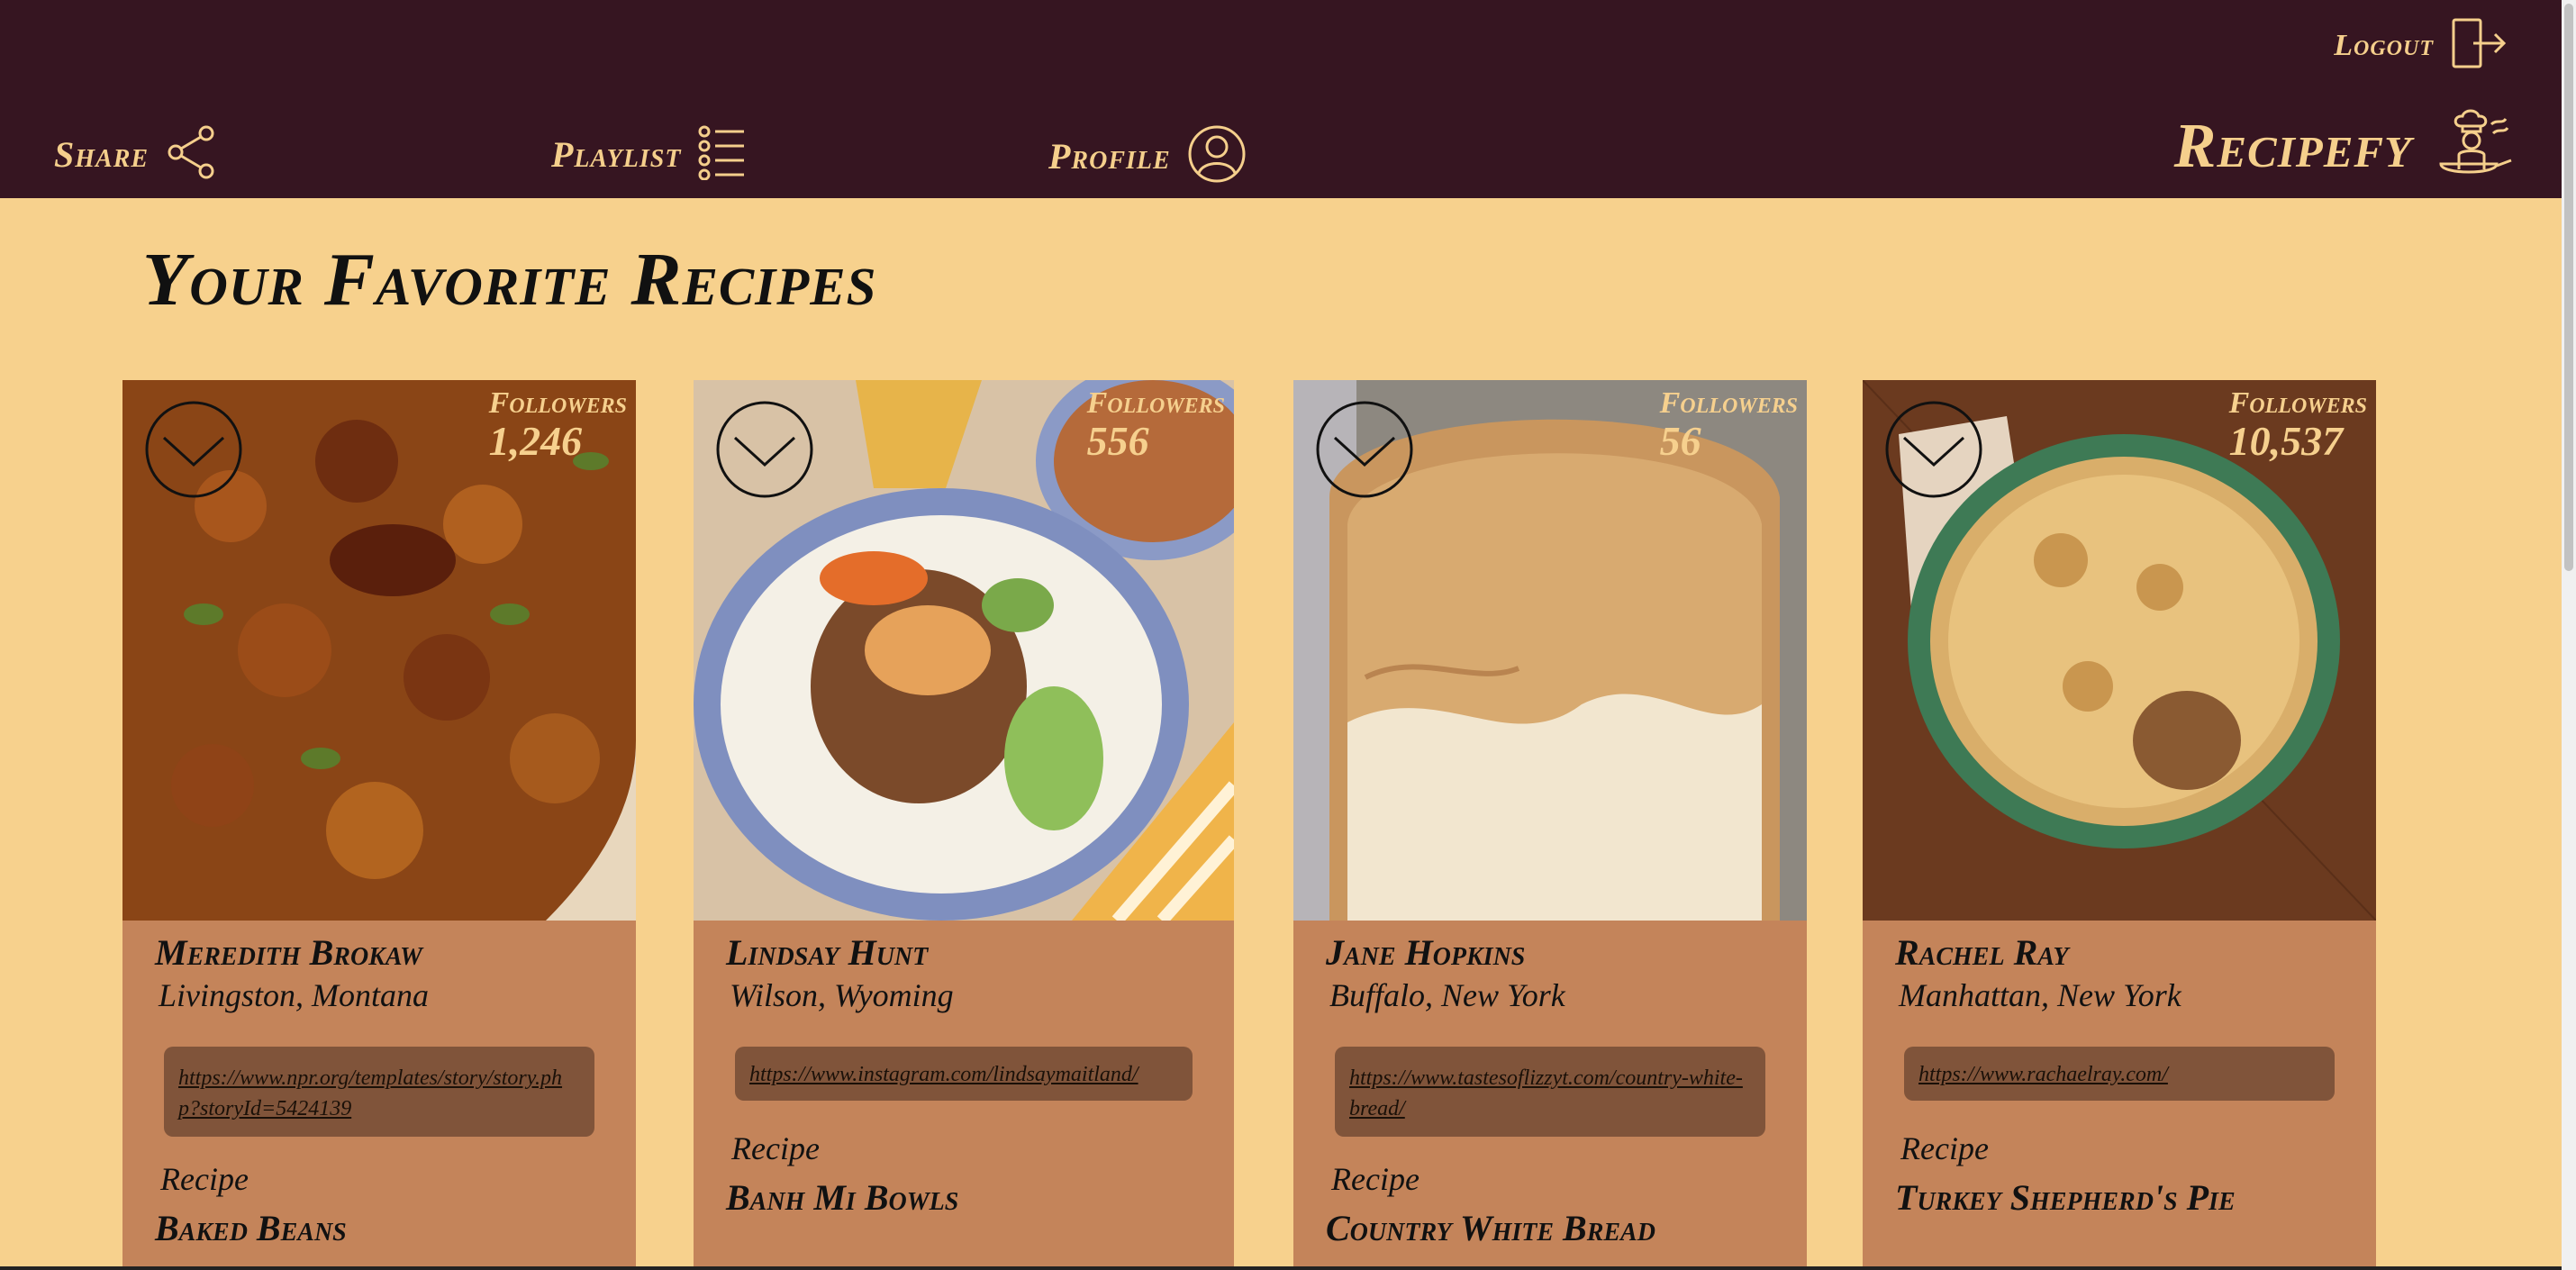  Describe the element at coordinates (2384, 45) in the screenshot. I see `logout-label: Logout` at that location.